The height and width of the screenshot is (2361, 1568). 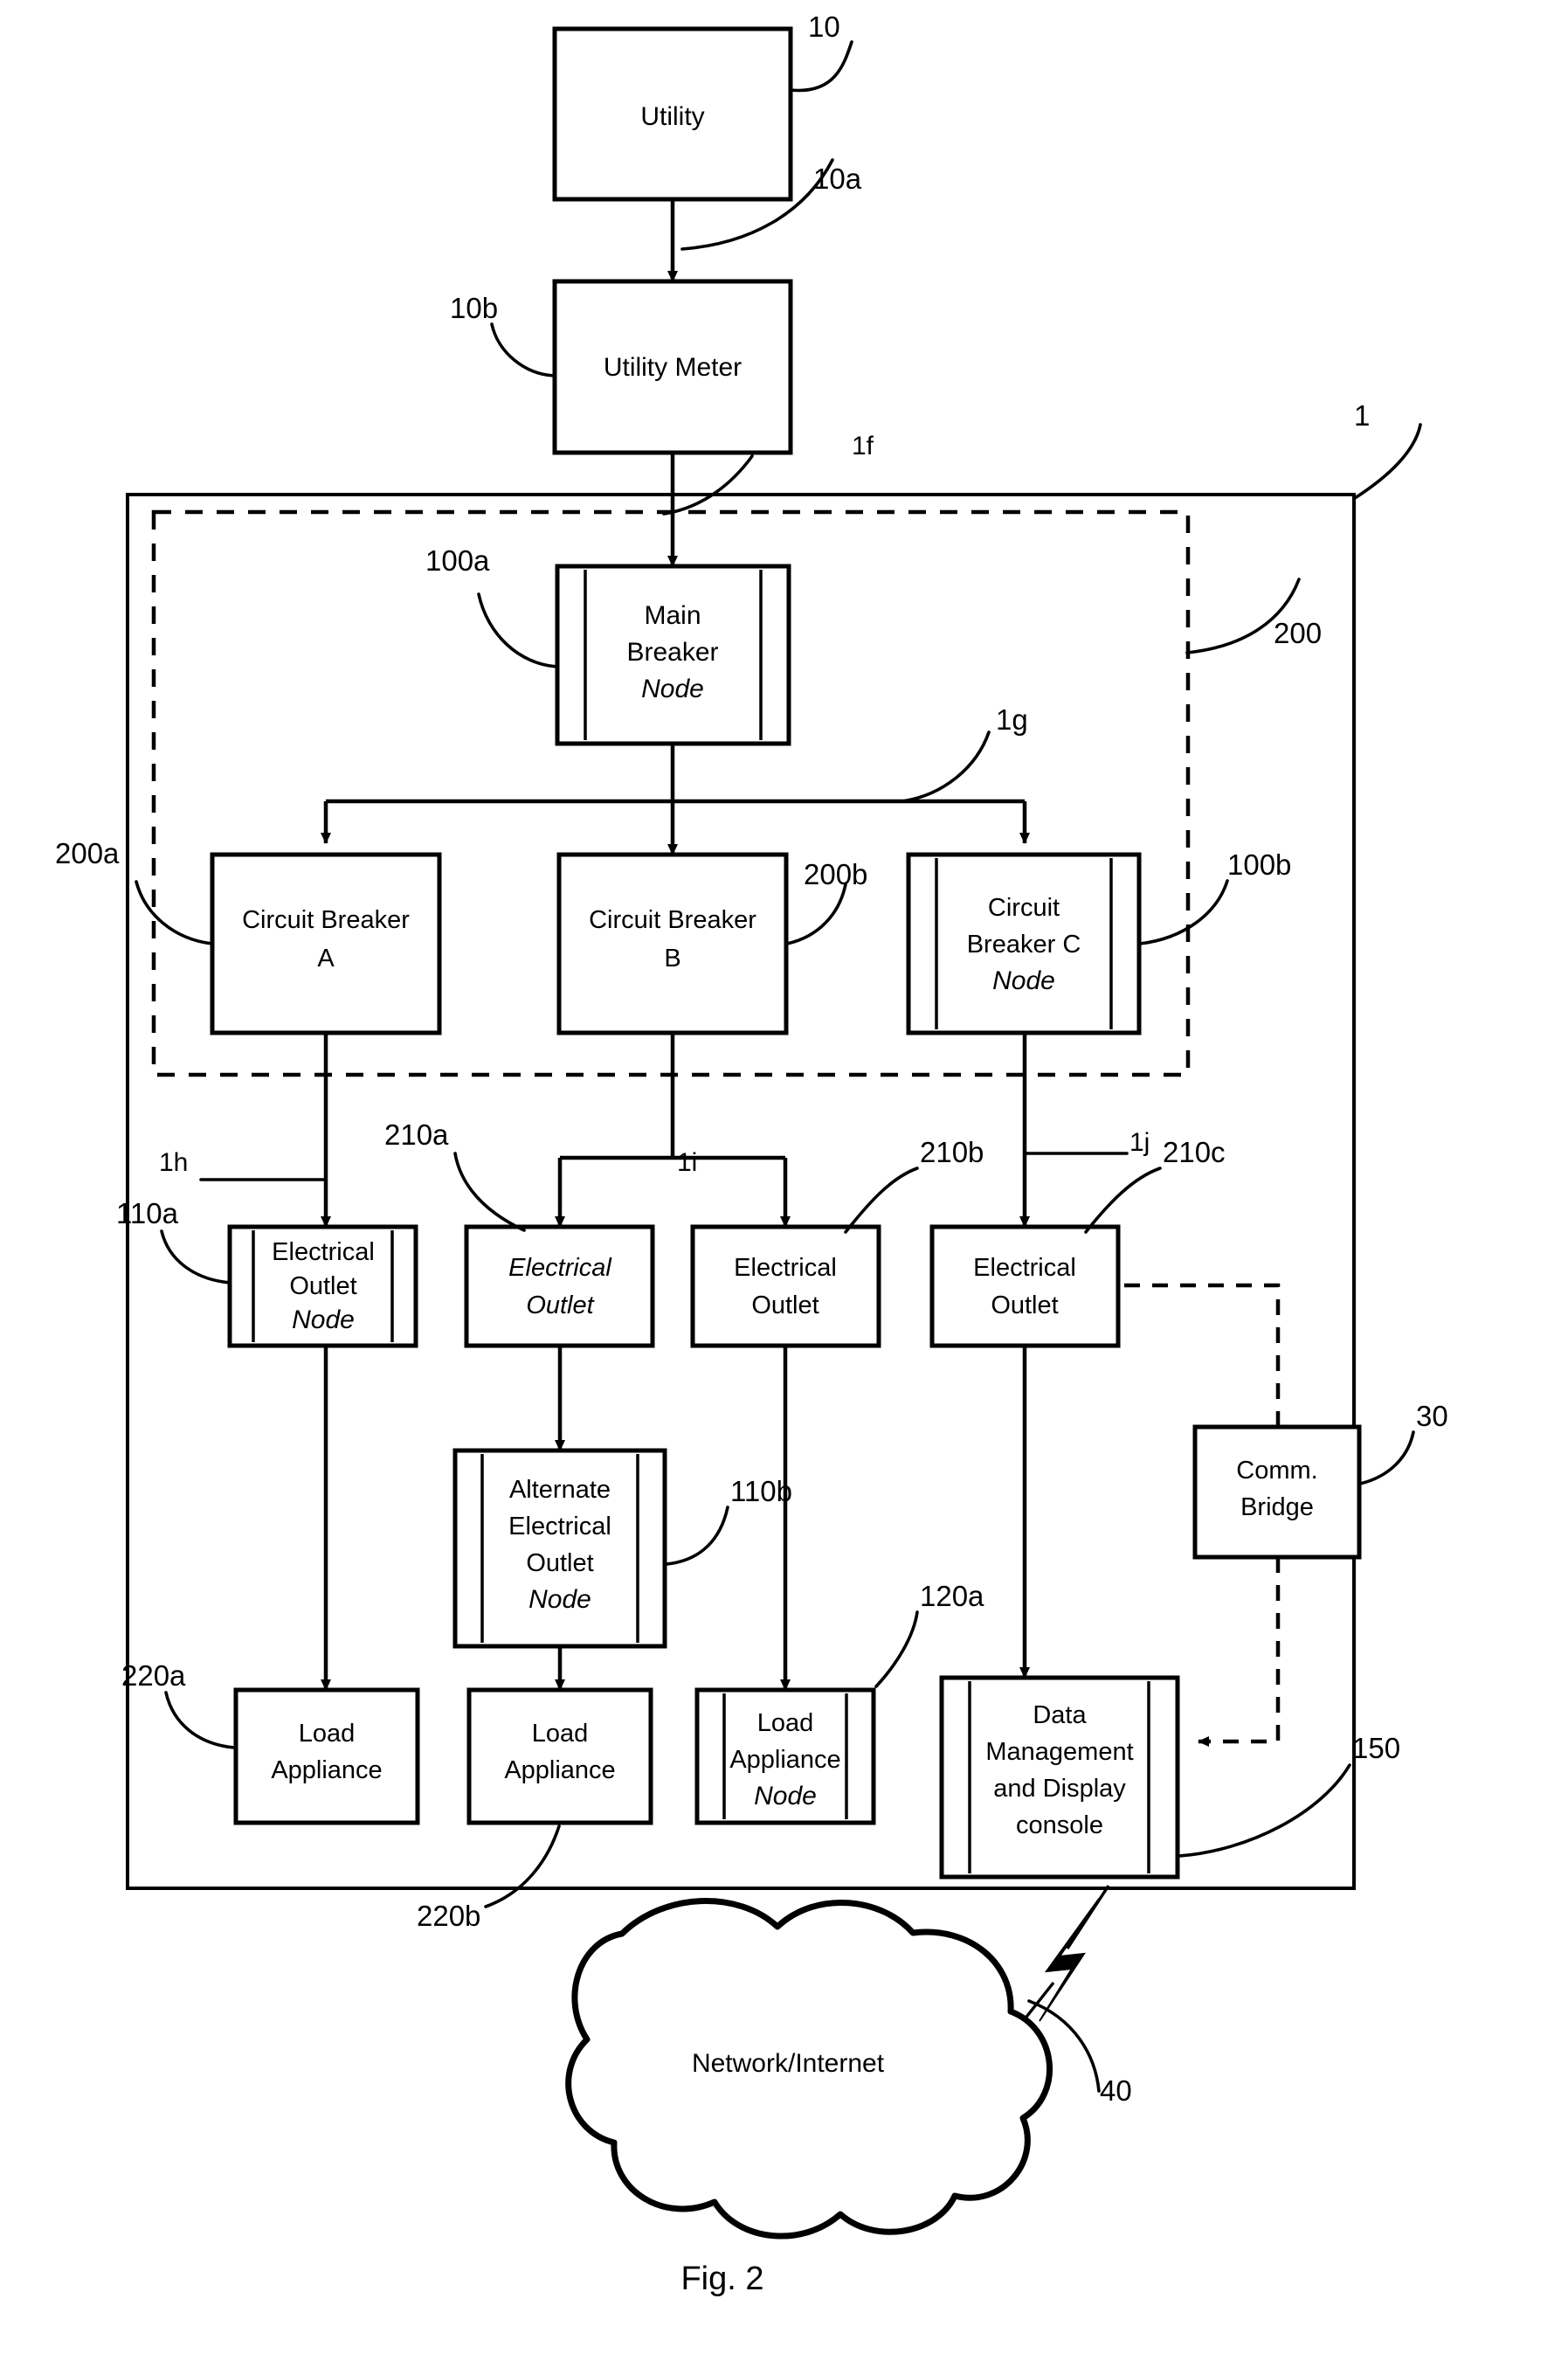 I want to click on block-network-cloud-label: Network/Internet, so click(x=788, y=2063).